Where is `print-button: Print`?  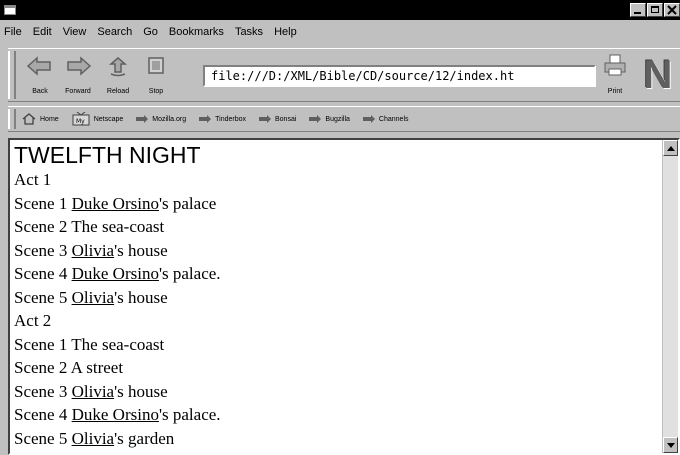 print-button: Print is located at coordinates (615, 75).